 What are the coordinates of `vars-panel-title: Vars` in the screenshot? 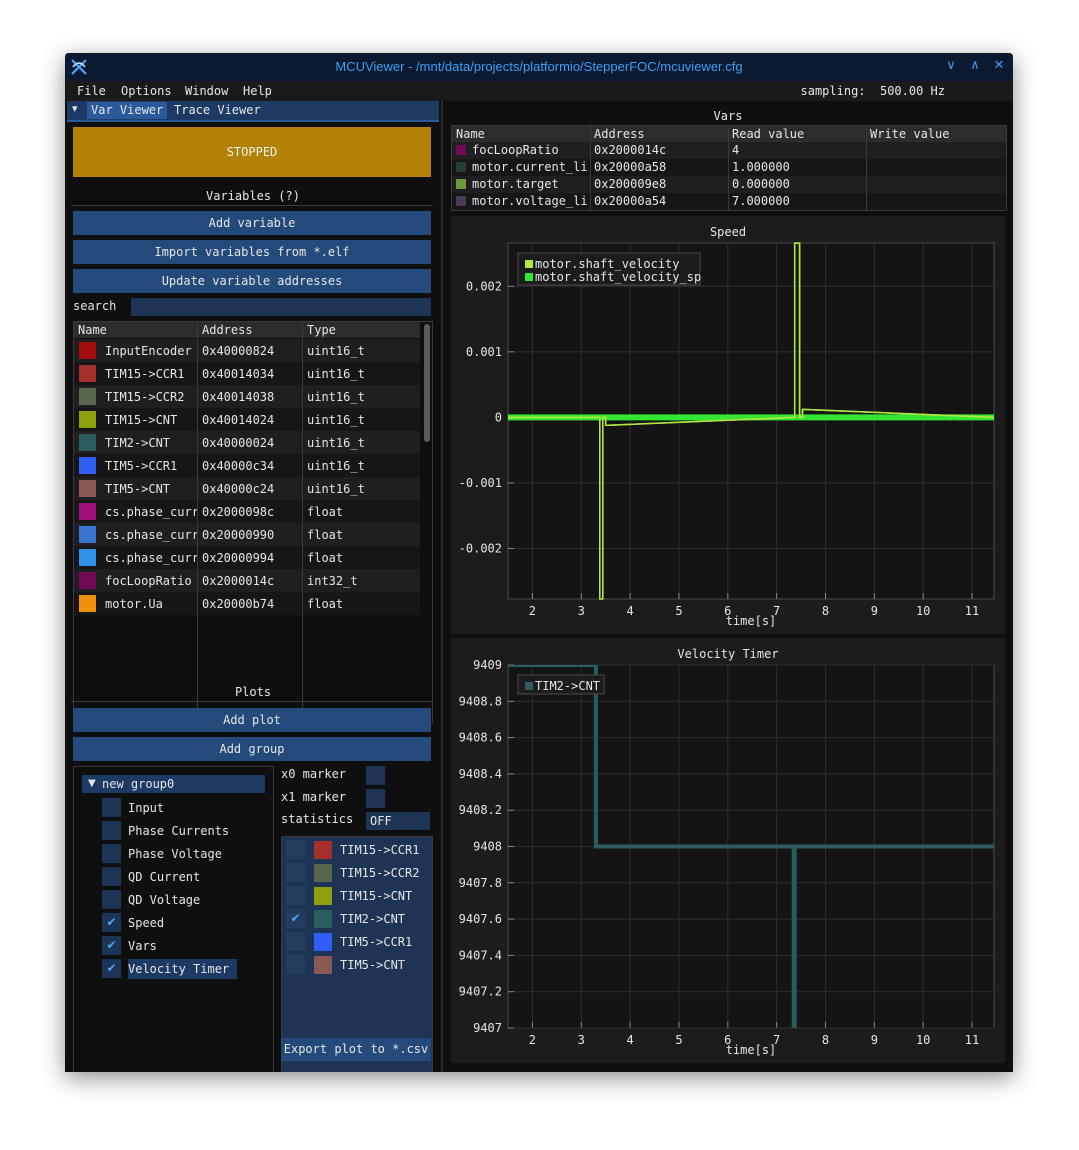 It's located at (728, 116).